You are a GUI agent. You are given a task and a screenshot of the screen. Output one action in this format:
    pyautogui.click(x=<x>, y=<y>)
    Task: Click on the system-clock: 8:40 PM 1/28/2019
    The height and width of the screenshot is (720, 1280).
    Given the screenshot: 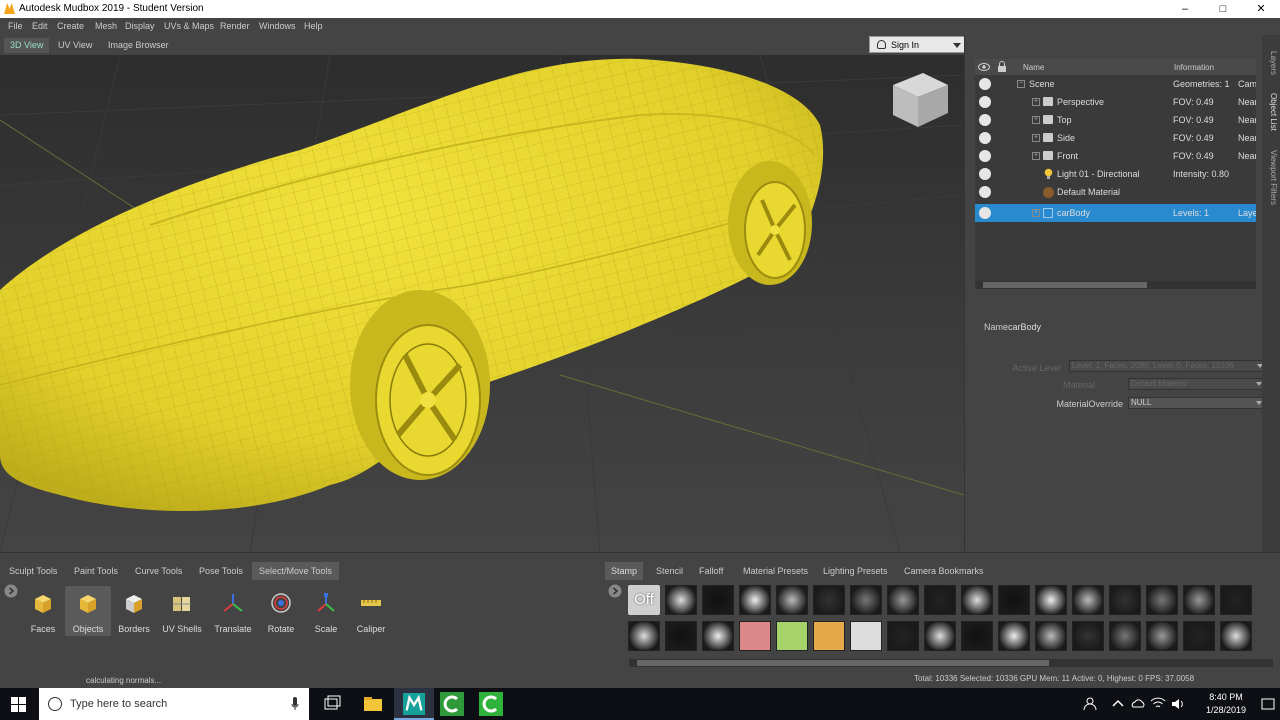 What is the action you would take?
    pyautogui.click(x=1226, y=704)
    